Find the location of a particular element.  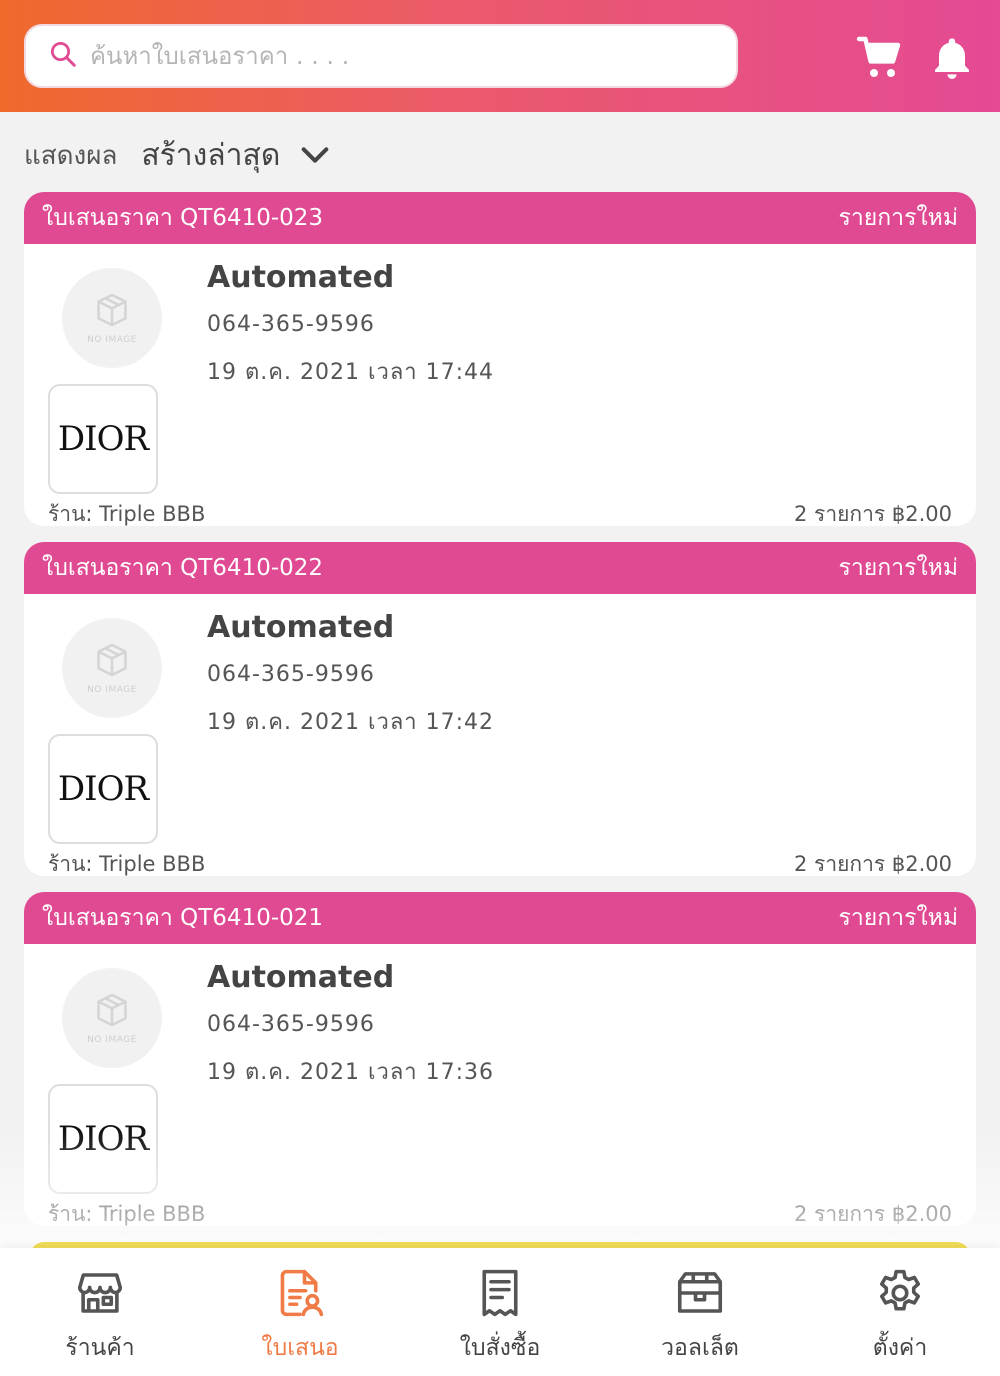

nav-label: ตั้งค่า is located at coordinates (900, 1348).